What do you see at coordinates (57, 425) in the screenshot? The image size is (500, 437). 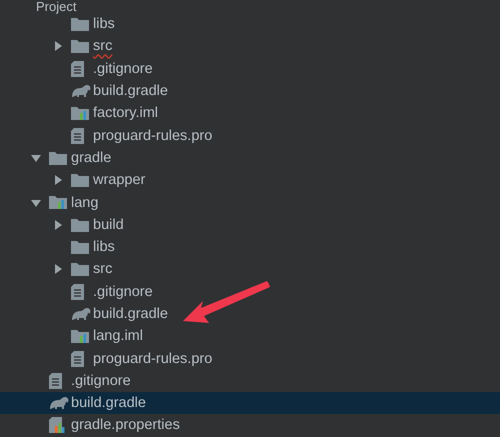 I see `properties-file-icon` at bounding box center [57, 425].